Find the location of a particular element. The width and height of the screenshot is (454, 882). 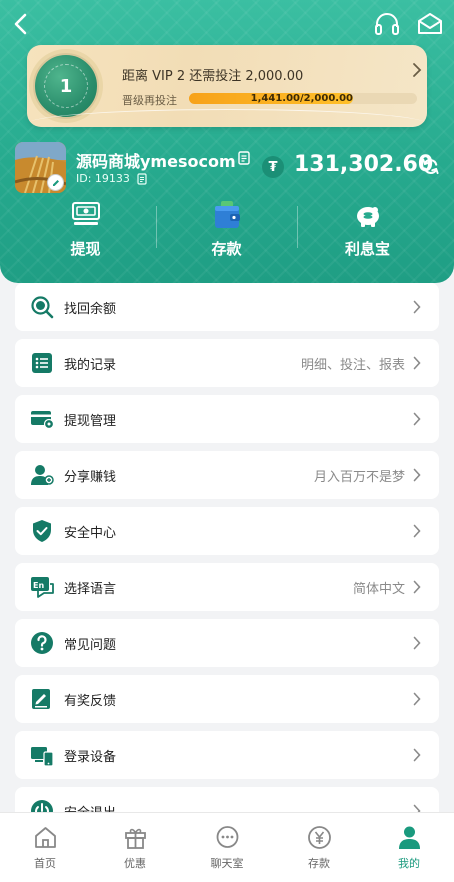

vip-progress-bar: 1,441.00/2,000.00 is located at coordinates (303, 98).